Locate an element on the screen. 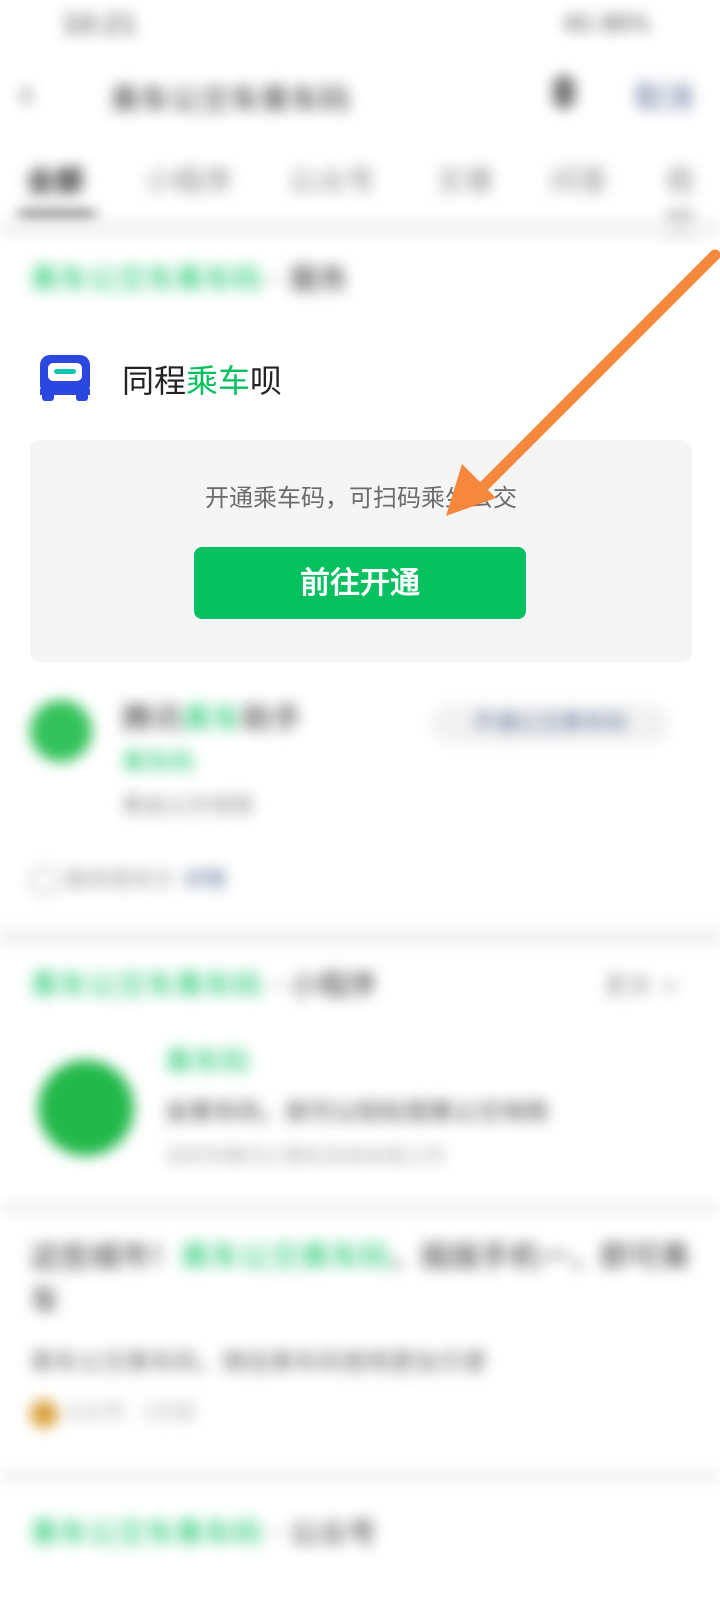 Image resolution: width=720 pixels, height=1600 pixels. tab-articles: 文章 is located at coordinates (465, 179).